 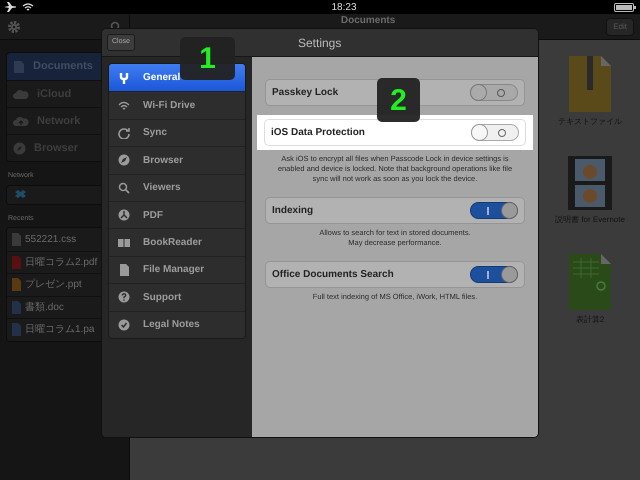 What do you see at coordinates (320, 43) in the screenshot?
I see `modal-title: Settings` at bounding box center [320, 43].